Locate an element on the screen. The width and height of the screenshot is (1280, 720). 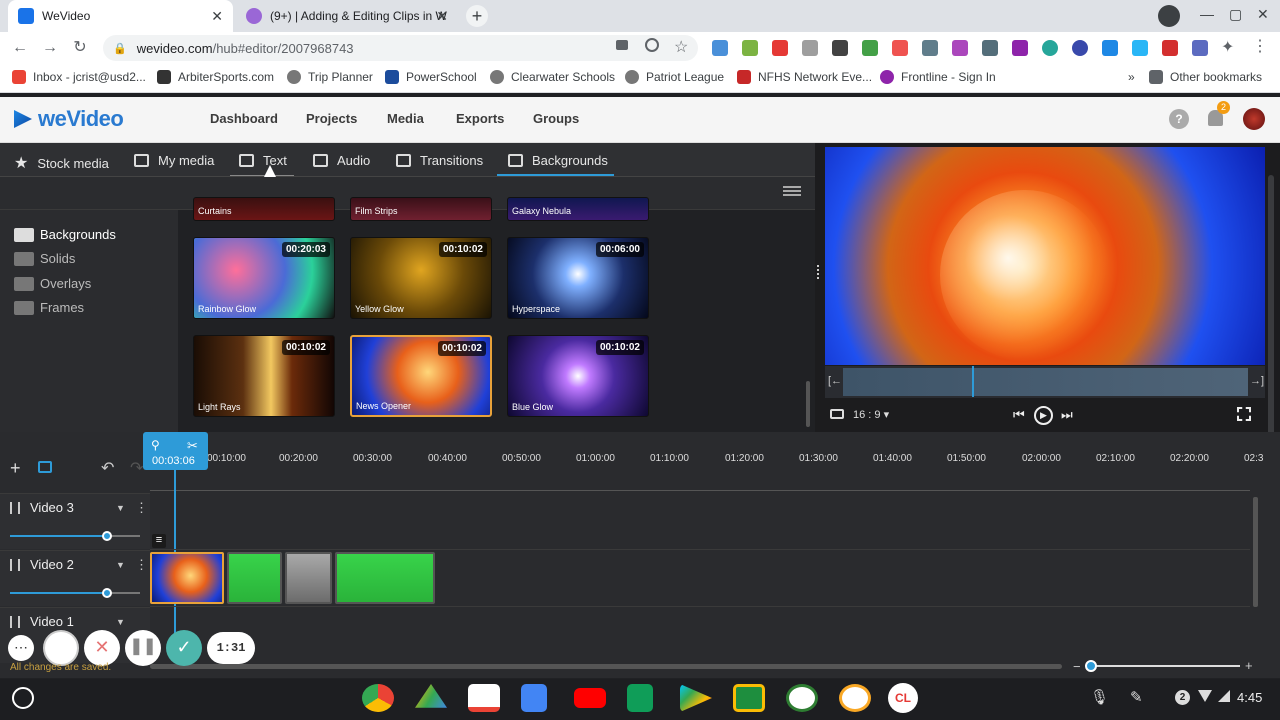
track-name: Video 1 is located at coordinates (52, 621).